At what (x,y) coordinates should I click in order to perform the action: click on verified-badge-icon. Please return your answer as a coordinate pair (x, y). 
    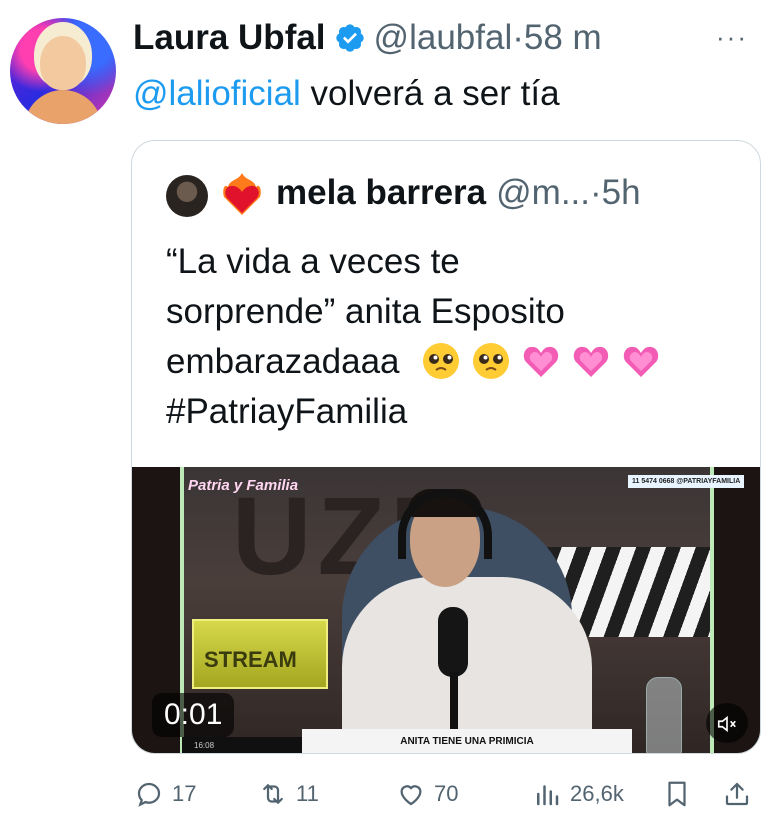
    Looking at the image, I should click on (349, 38).